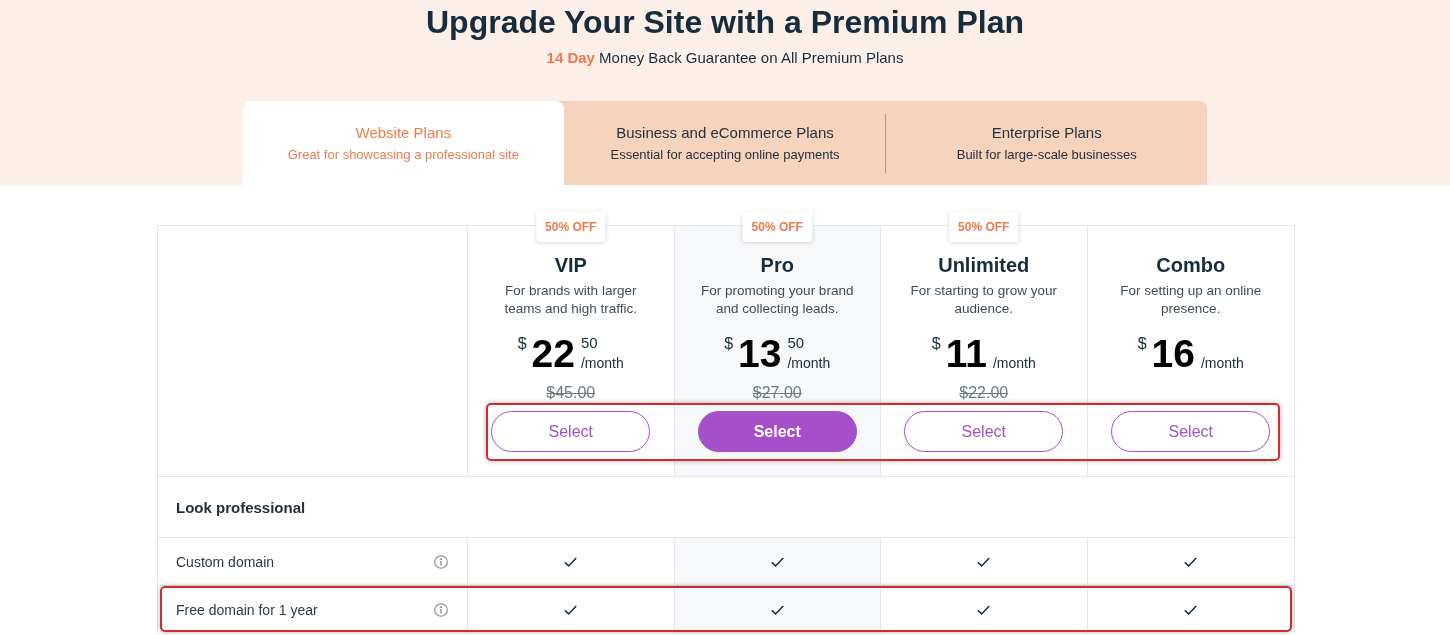  I want to click on plan-name: Pro, so click(777, 265).